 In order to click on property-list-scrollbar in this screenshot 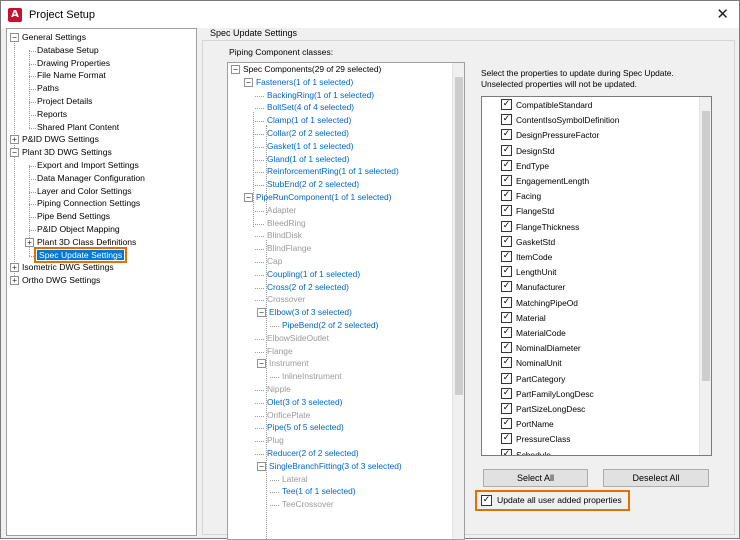, I will do `click(705, 276)`.